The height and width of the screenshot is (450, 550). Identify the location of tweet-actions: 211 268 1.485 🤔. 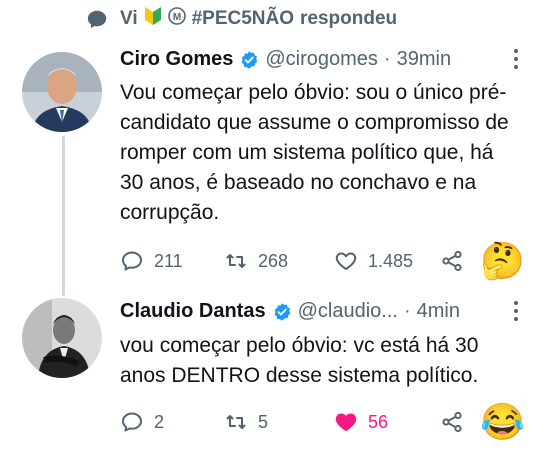
(330, 261).